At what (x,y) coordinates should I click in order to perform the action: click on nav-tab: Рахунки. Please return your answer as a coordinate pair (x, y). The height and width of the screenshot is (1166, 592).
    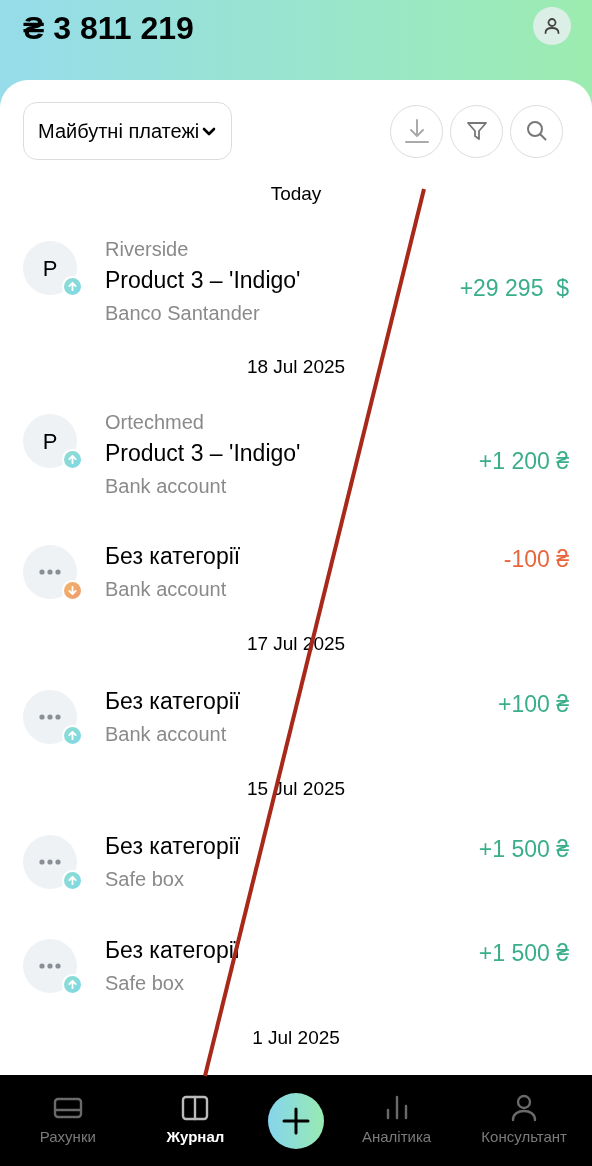
    Looking at the image, I should click on (67, 1120).